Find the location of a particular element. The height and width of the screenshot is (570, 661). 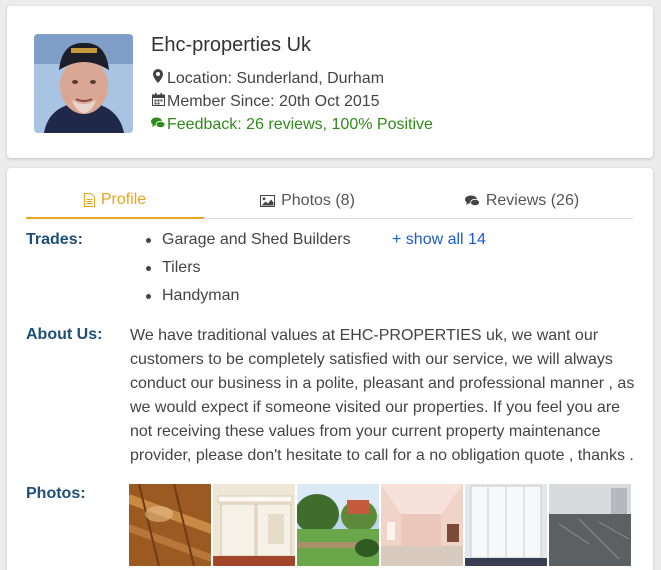

photo-strip is located at coordinates (381, 525).